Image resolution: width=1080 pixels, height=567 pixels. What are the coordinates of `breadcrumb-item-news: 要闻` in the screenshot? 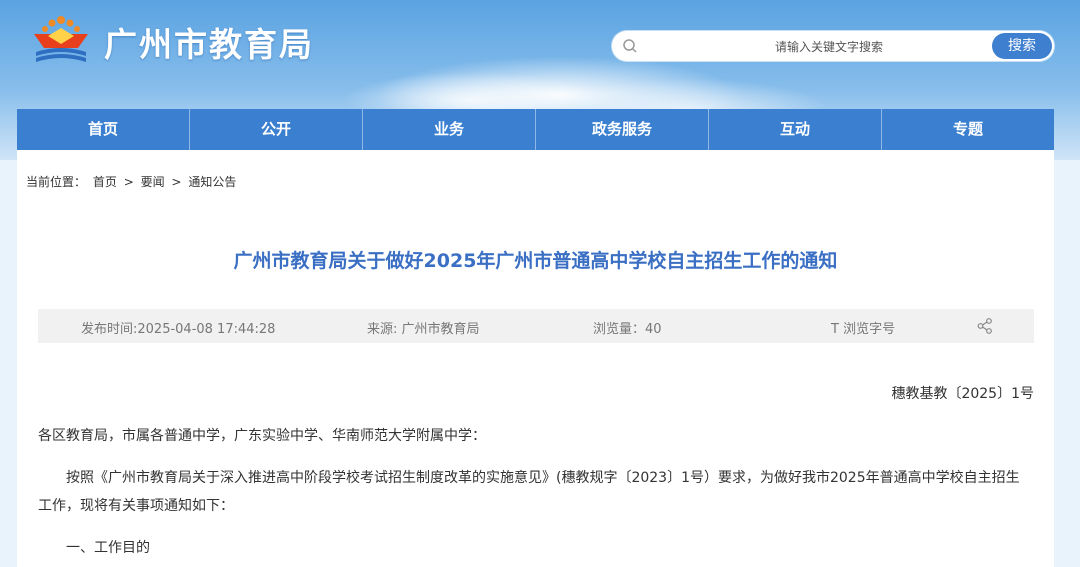 It's located at (153, 182).